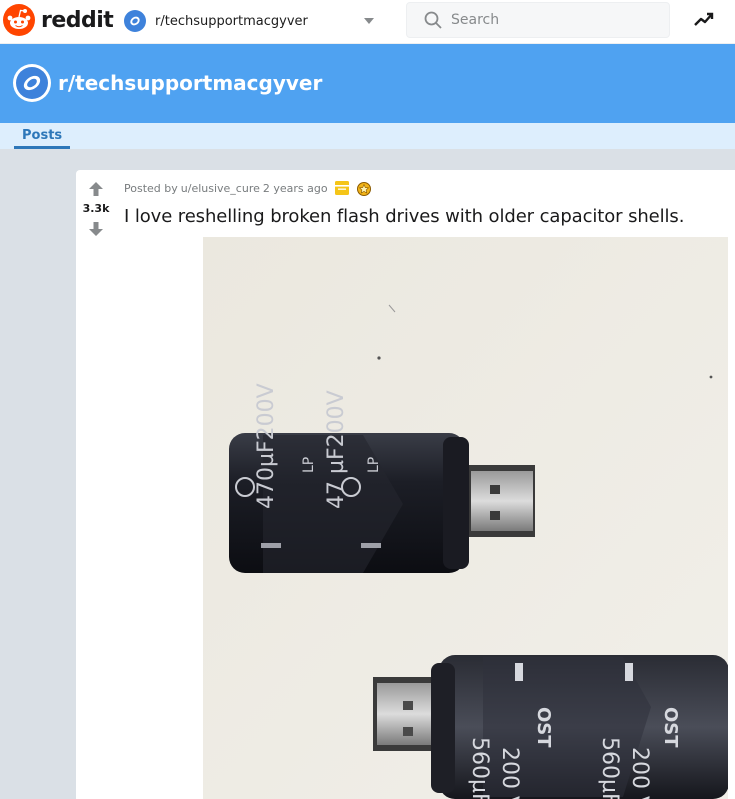 The width and height of the screenshot is (735, 799). I want to click on subreddit-banner: r/techsupportmacgyver, so click(367, 83).